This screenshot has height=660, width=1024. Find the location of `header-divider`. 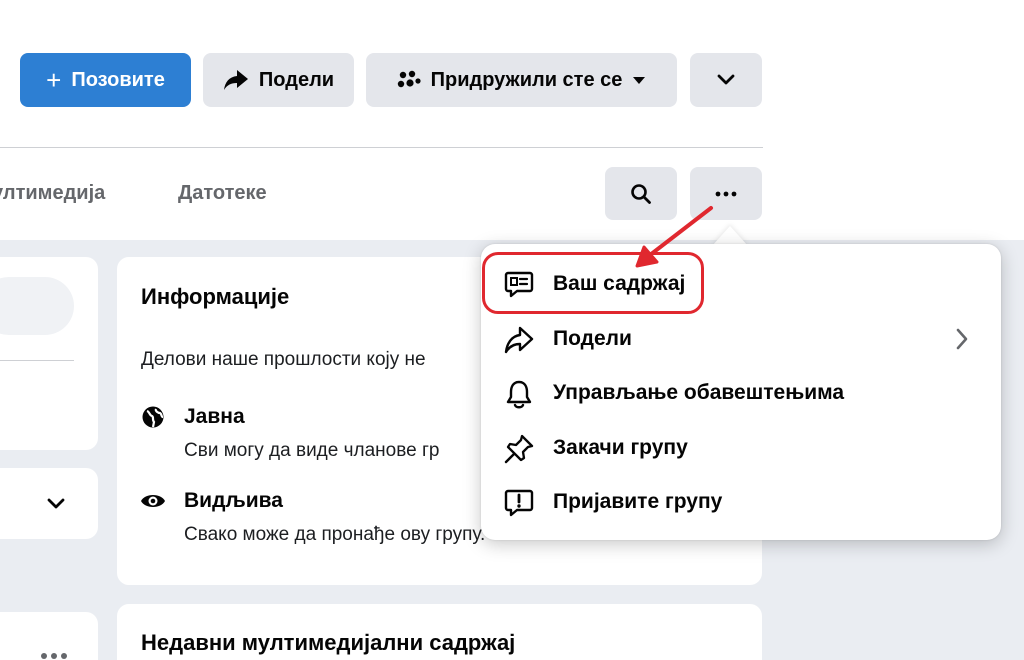

header-divider is located at coordinates (381, 147).